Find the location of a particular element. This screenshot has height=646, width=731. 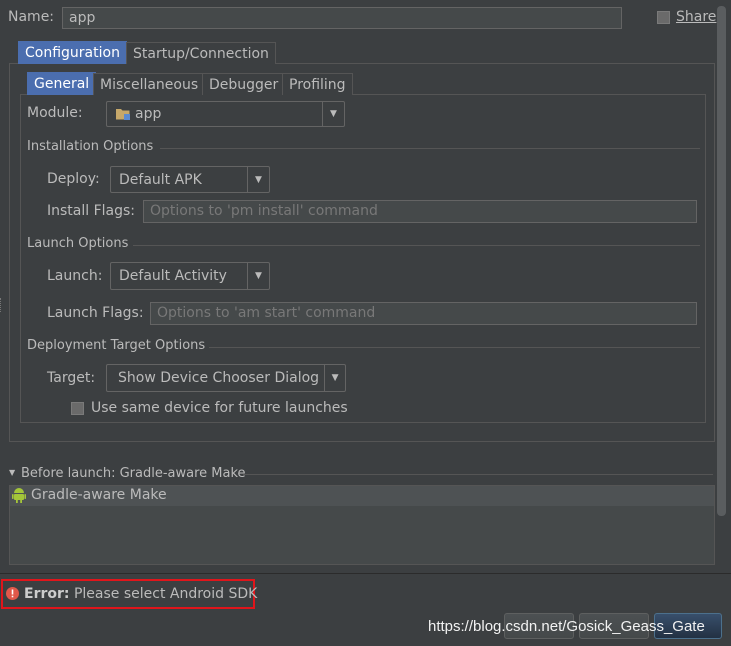

error-icon is located at coordinates (12, 593).